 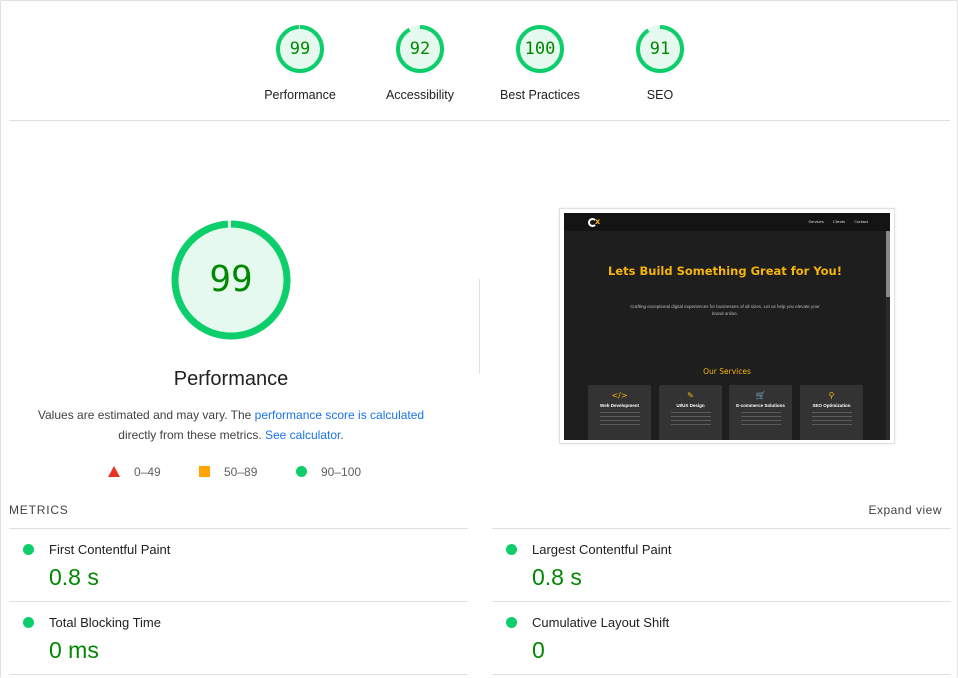 What do you see at coordinates (690, 395) in the screenshot?
I see `brush-icon: ✎` at bounding box center [690, 395].